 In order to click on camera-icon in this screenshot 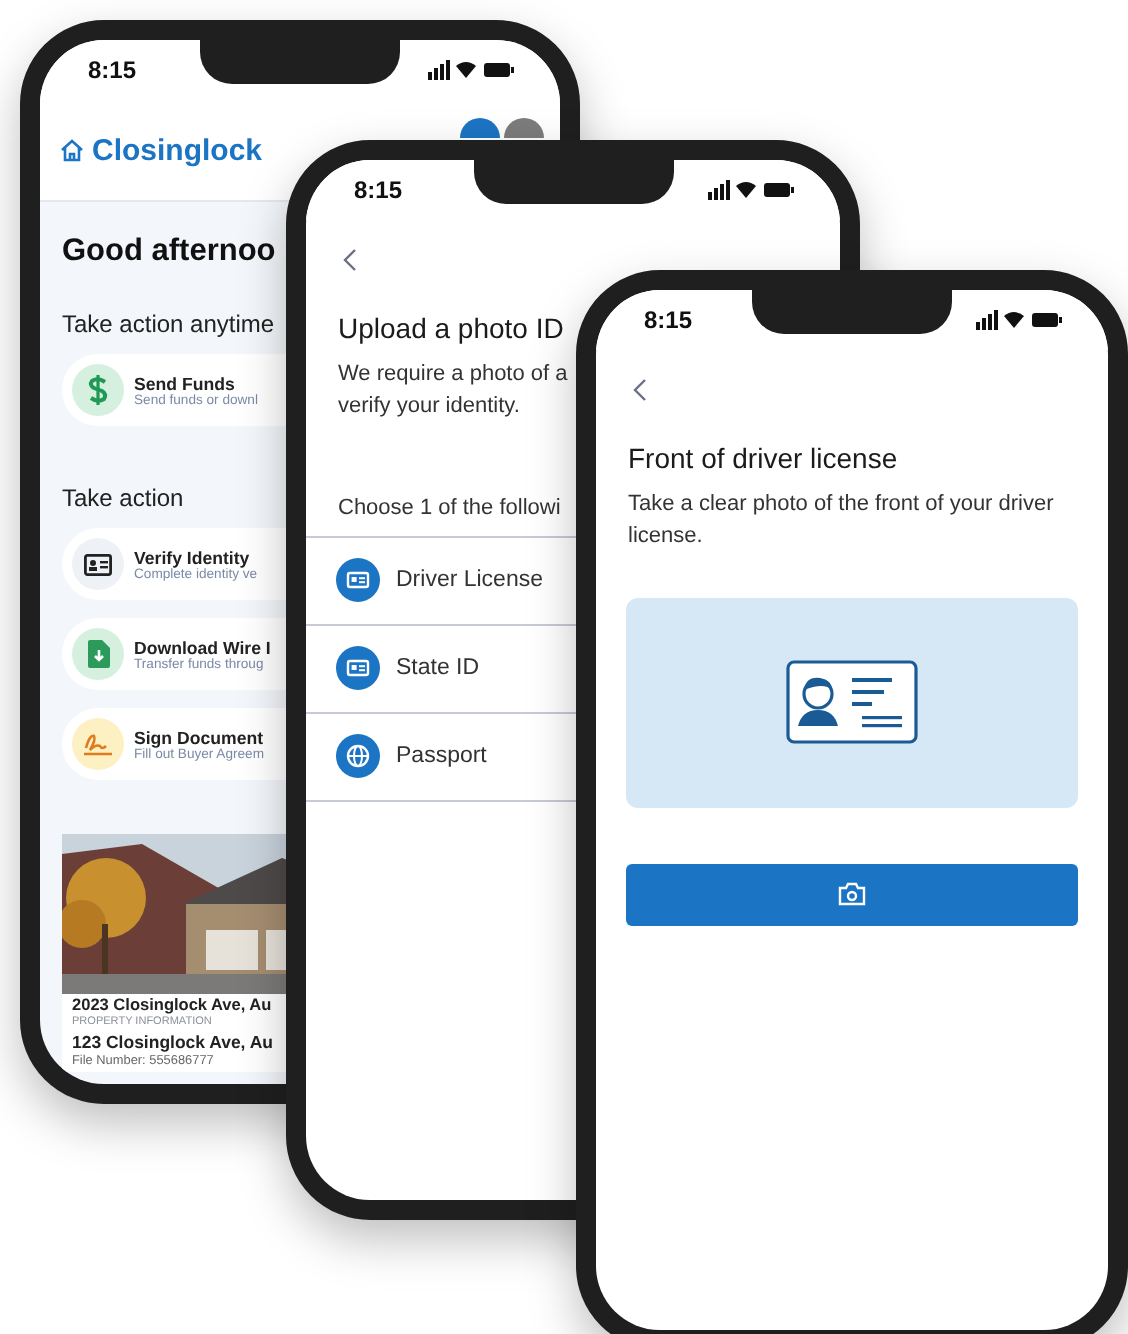, I will do `click(852, 894)`.